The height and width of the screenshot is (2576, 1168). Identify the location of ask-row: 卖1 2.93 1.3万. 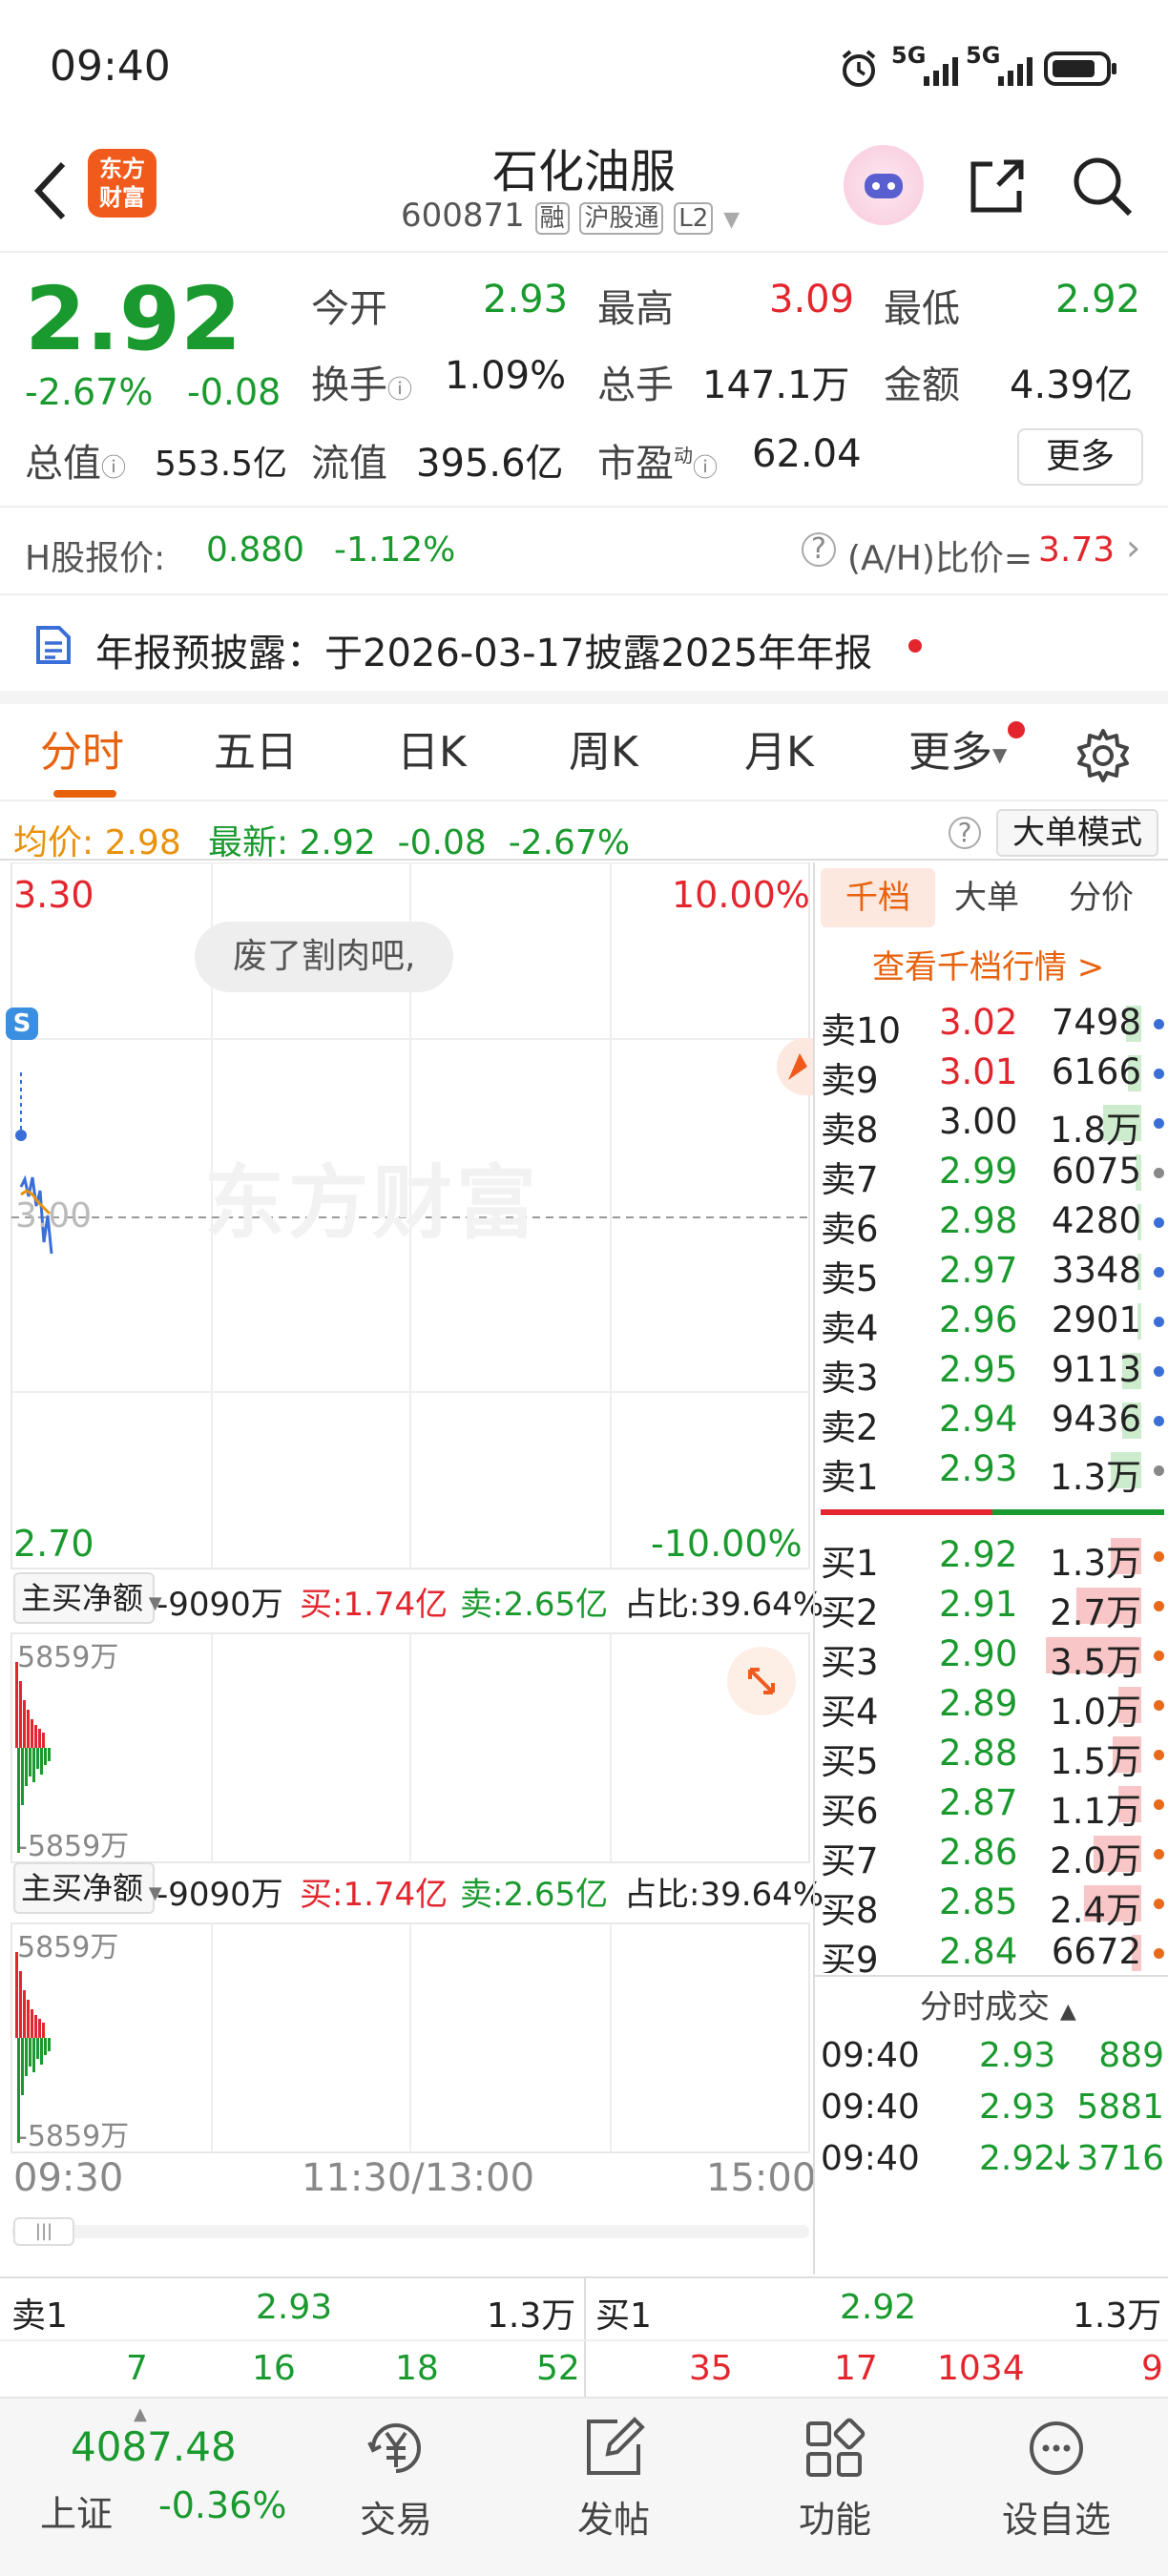
(991, 1471).